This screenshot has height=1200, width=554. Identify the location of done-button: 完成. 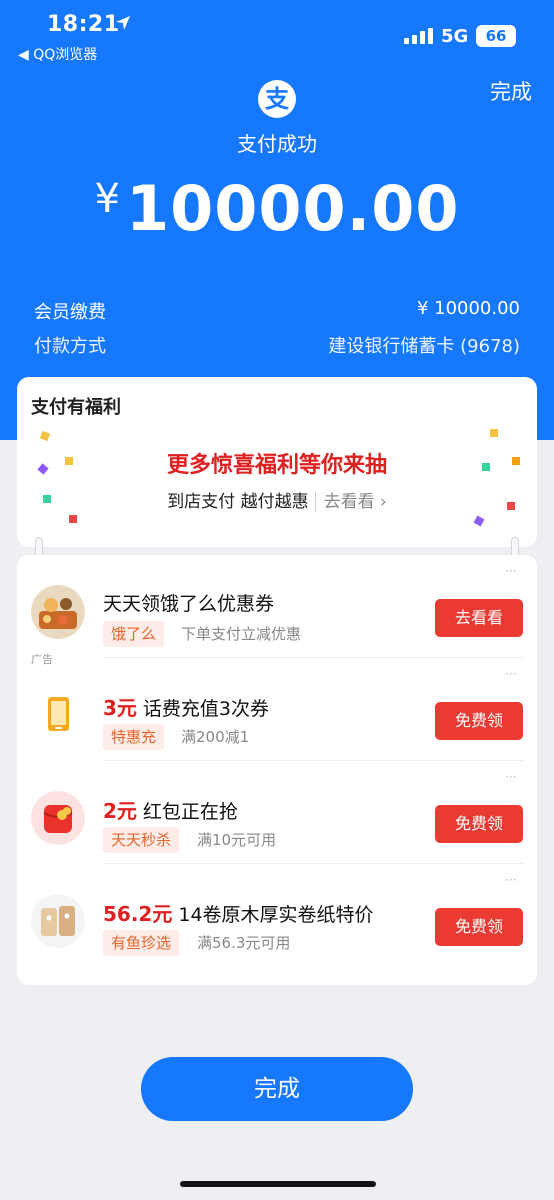
(277, 1089).